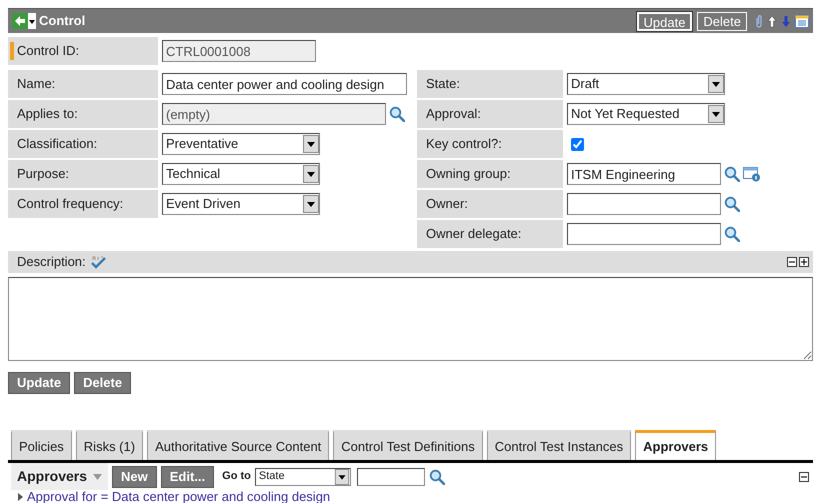 Image resolution: width=820 pixels, height=503 pixels. I want to click on field-label: Owner:, so click(447, 204).